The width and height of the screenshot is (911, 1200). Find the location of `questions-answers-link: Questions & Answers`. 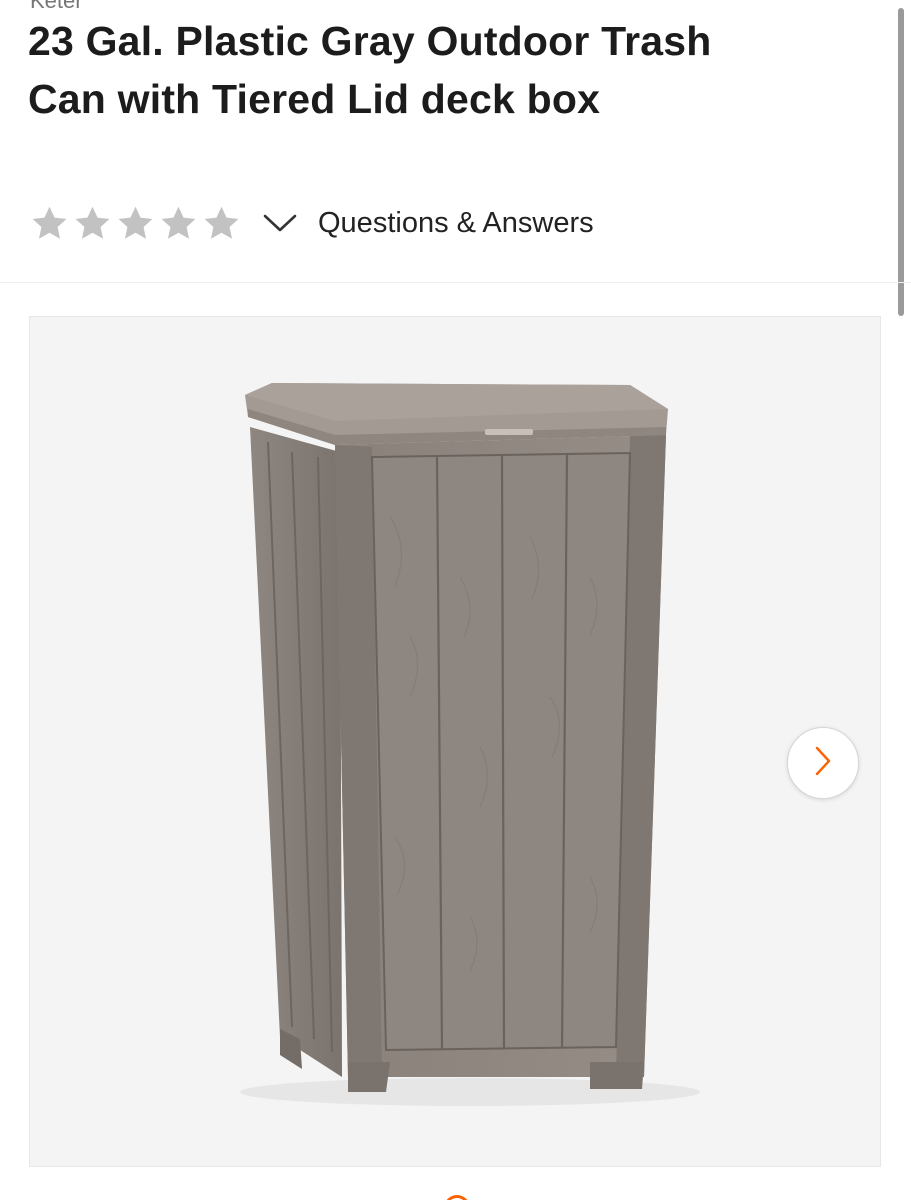

questions-answers-link: Questions & Answers is located at coordinates (456, 223).